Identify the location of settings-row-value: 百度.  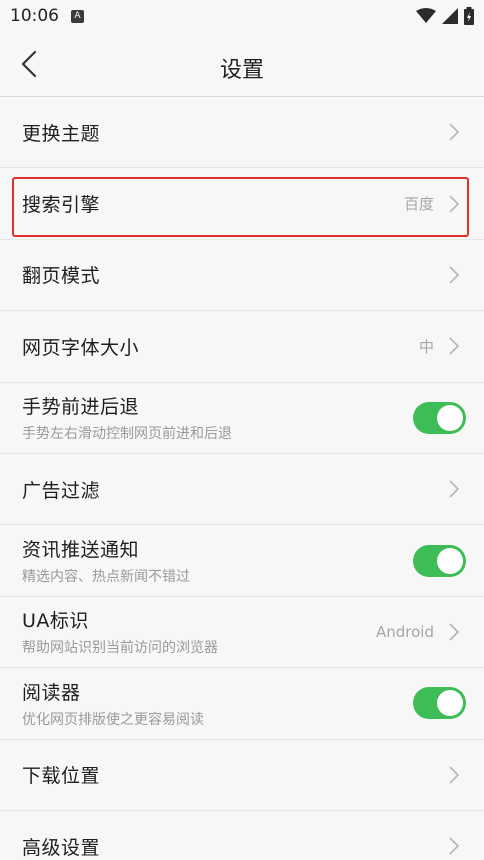
(418, 204).